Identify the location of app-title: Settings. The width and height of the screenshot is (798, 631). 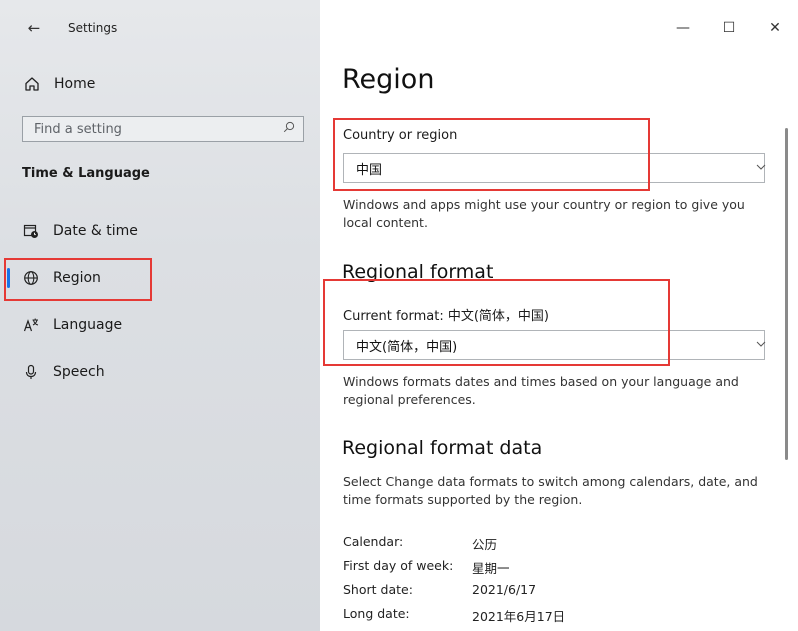
(93, 28).